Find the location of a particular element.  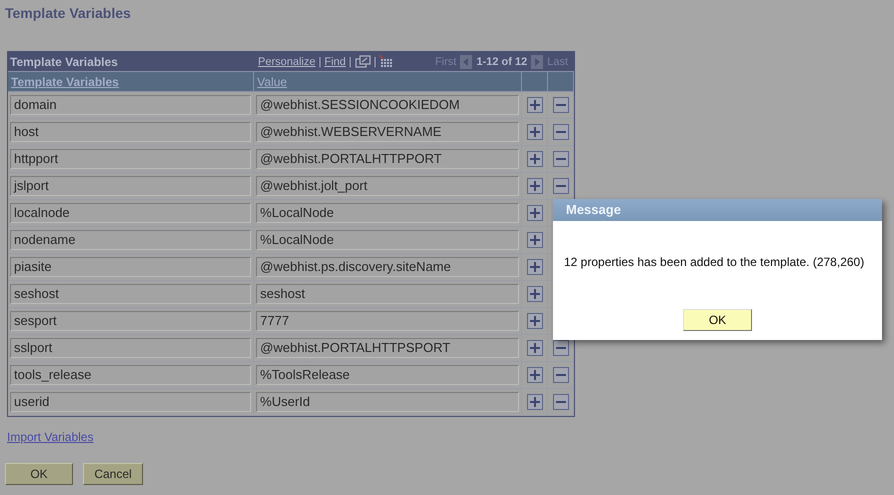

ok-button: OK is located at coordinates (717, 320).